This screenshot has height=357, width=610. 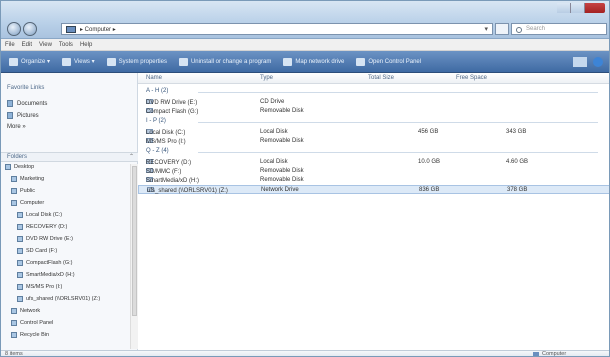 I want to click on menu-file: File, so click(x=10, y=45).